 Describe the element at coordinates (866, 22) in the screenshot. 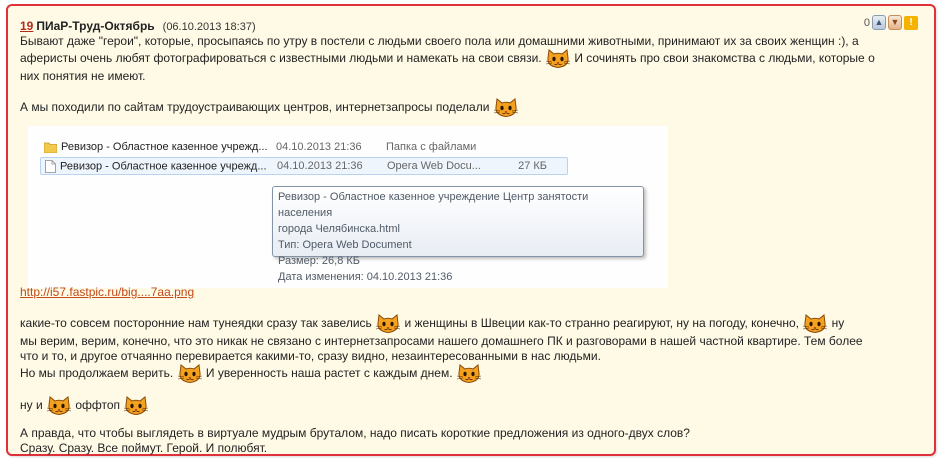

I see `rating-value: 0` at that location.